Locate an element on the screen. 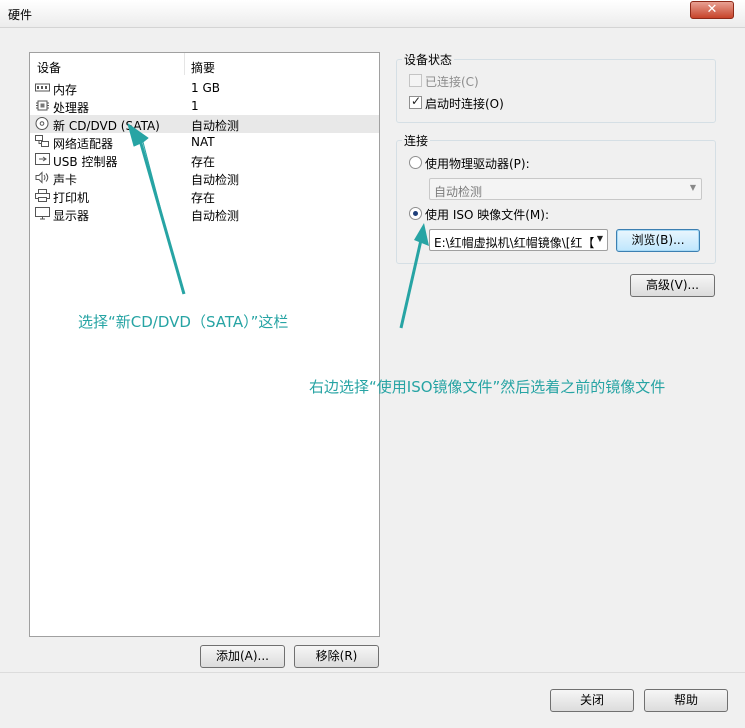  annotation-arrows is located at coordinates (278, 226).